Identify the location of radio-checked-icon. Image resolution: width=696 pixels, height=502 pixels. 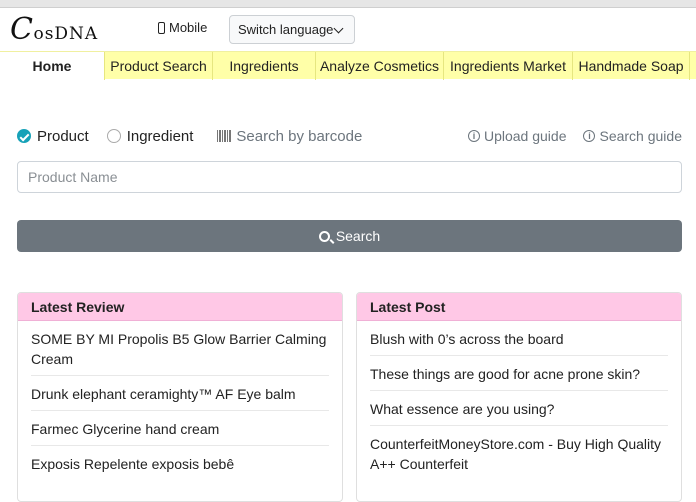
(24, 136).